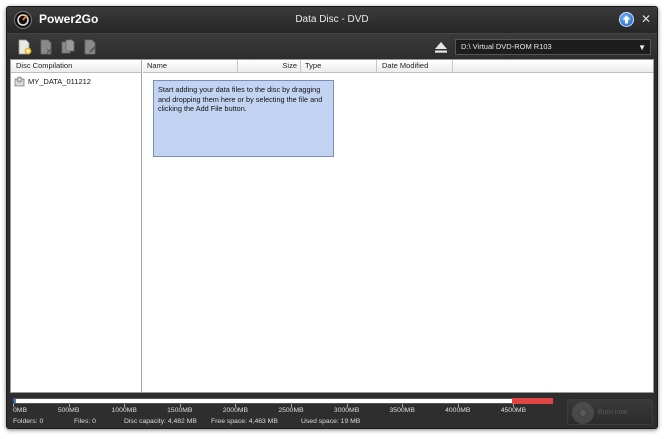 This screenshot has width=665, height=439. I want to click on upgrade-arrow-icon, so click(626, 19).